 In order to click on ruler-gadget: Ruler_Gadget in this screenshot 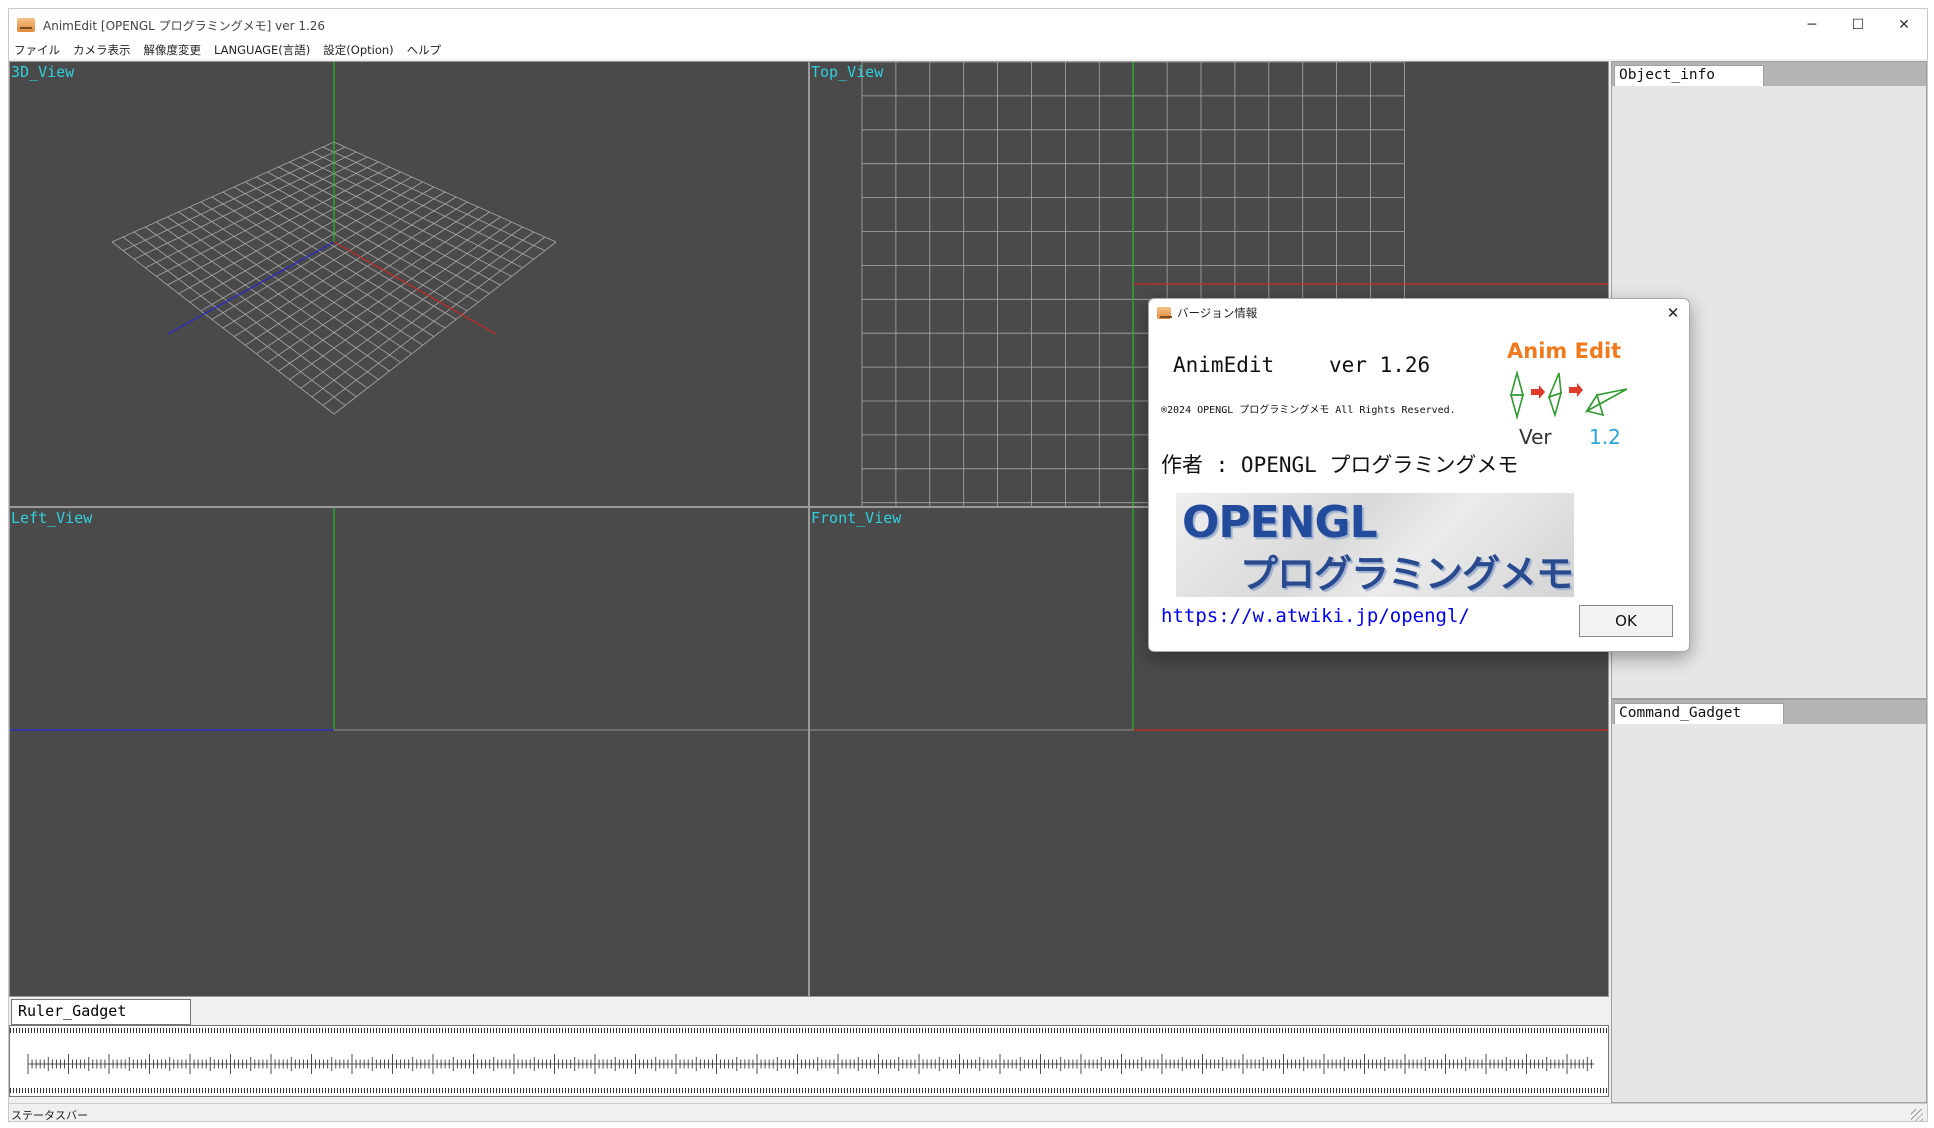, I will do `click(809, 1050)`.